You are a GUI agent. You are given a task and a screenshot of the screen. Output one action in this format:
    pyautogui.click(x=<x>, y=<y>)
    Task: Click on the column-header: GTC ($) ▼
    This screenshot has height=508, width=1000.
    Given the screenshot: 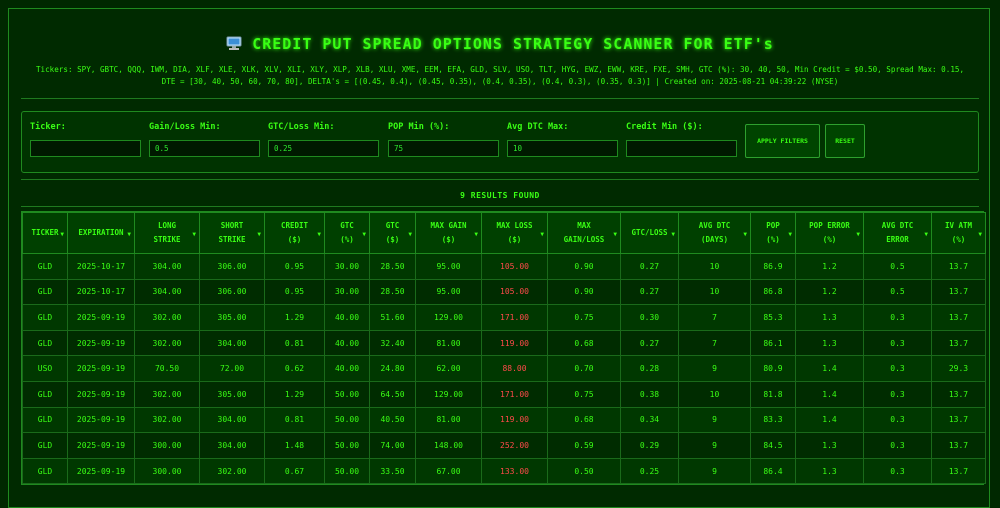 What is the action you would take?
    pyautogui.click(x=392, y=233)
    